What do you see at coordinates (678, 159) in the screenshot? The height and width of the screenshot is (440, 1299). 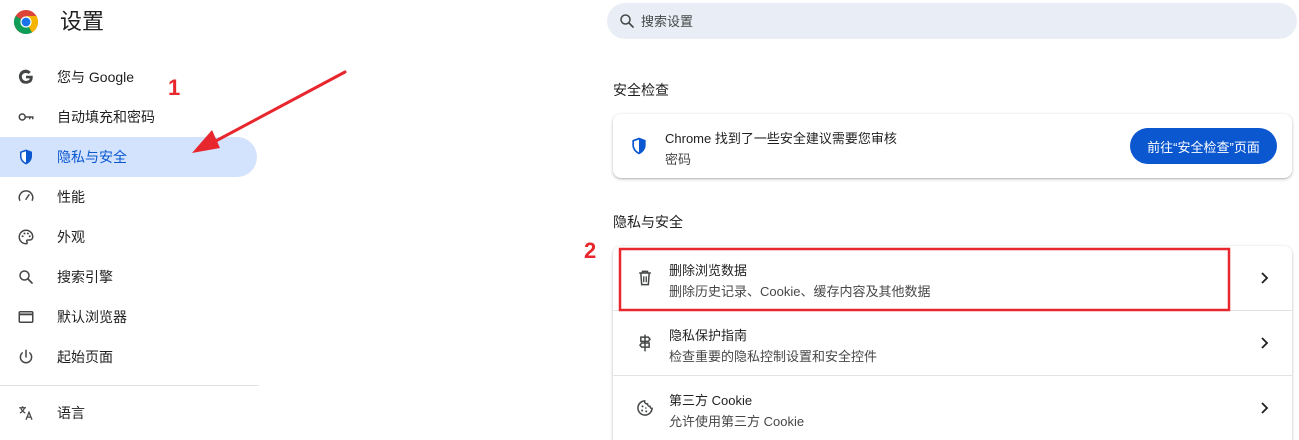 I see `safety-check-subtitle: 密码` at bounding box center [678, 159].